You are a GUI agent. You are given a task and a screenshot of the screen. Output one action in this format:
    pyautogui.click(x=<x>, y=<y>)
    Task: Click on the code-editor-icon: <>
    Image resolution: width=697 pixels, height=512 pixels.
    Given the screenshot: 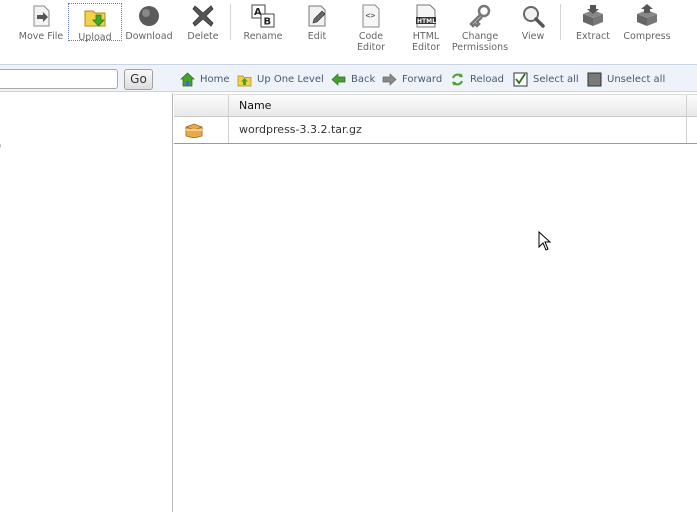 What is the action you would take?
    pyautogui.click(x=371, y=16)
    